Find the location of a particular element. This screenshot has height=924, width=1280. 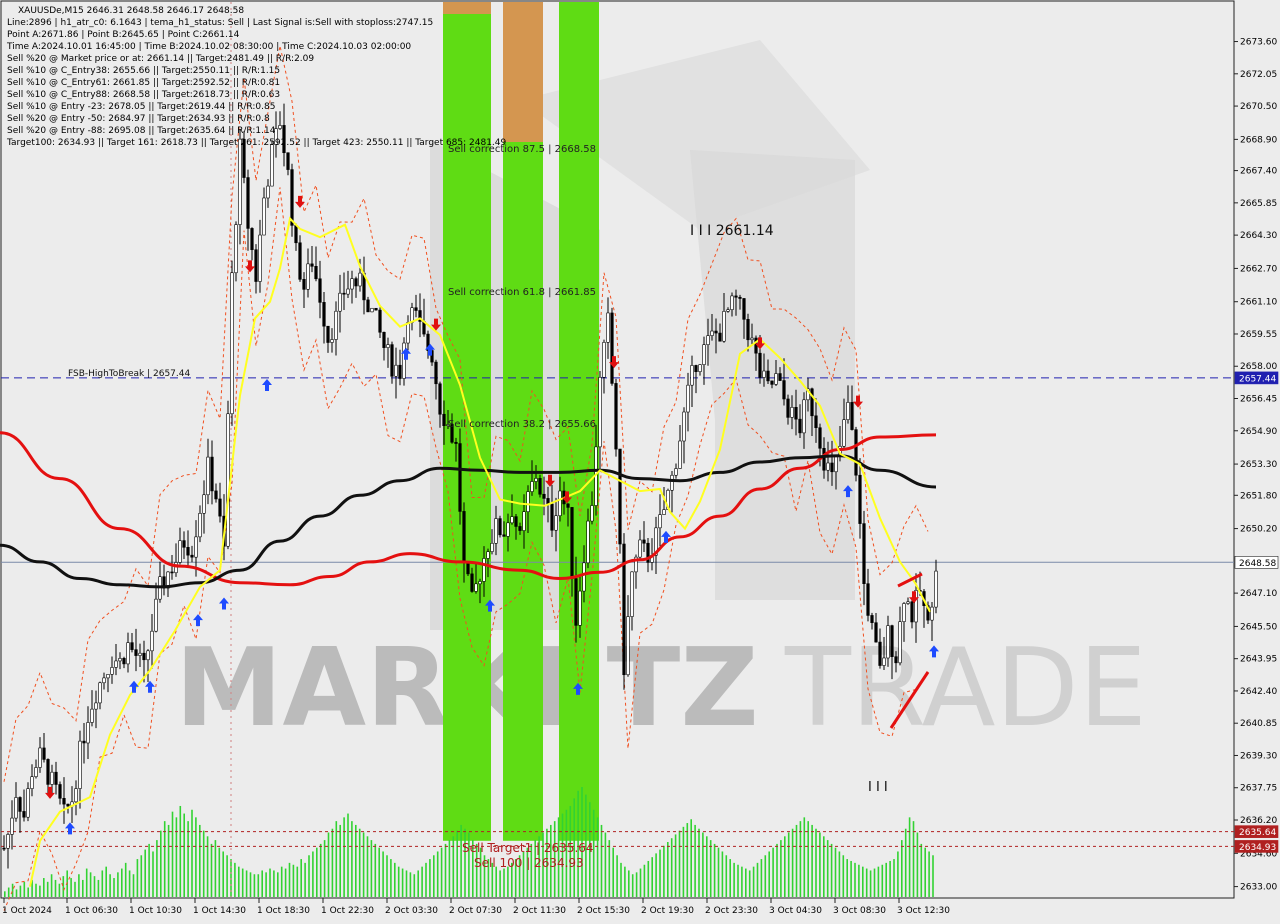

price-tag: 2657.44 is located at coordinates (1256, 377).